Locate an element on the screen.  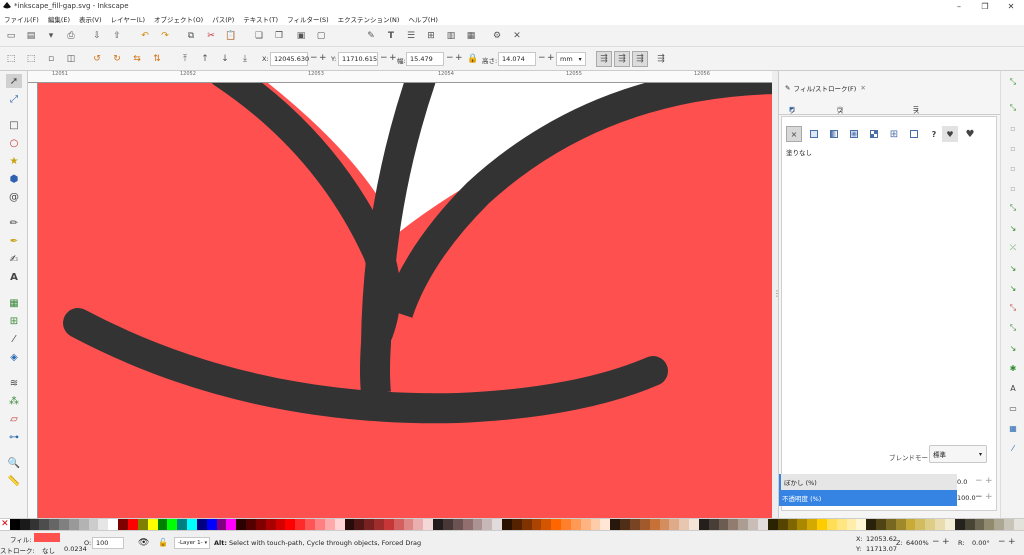
gradient-tool-icon: ▦ is located at coordinates (14, 303).